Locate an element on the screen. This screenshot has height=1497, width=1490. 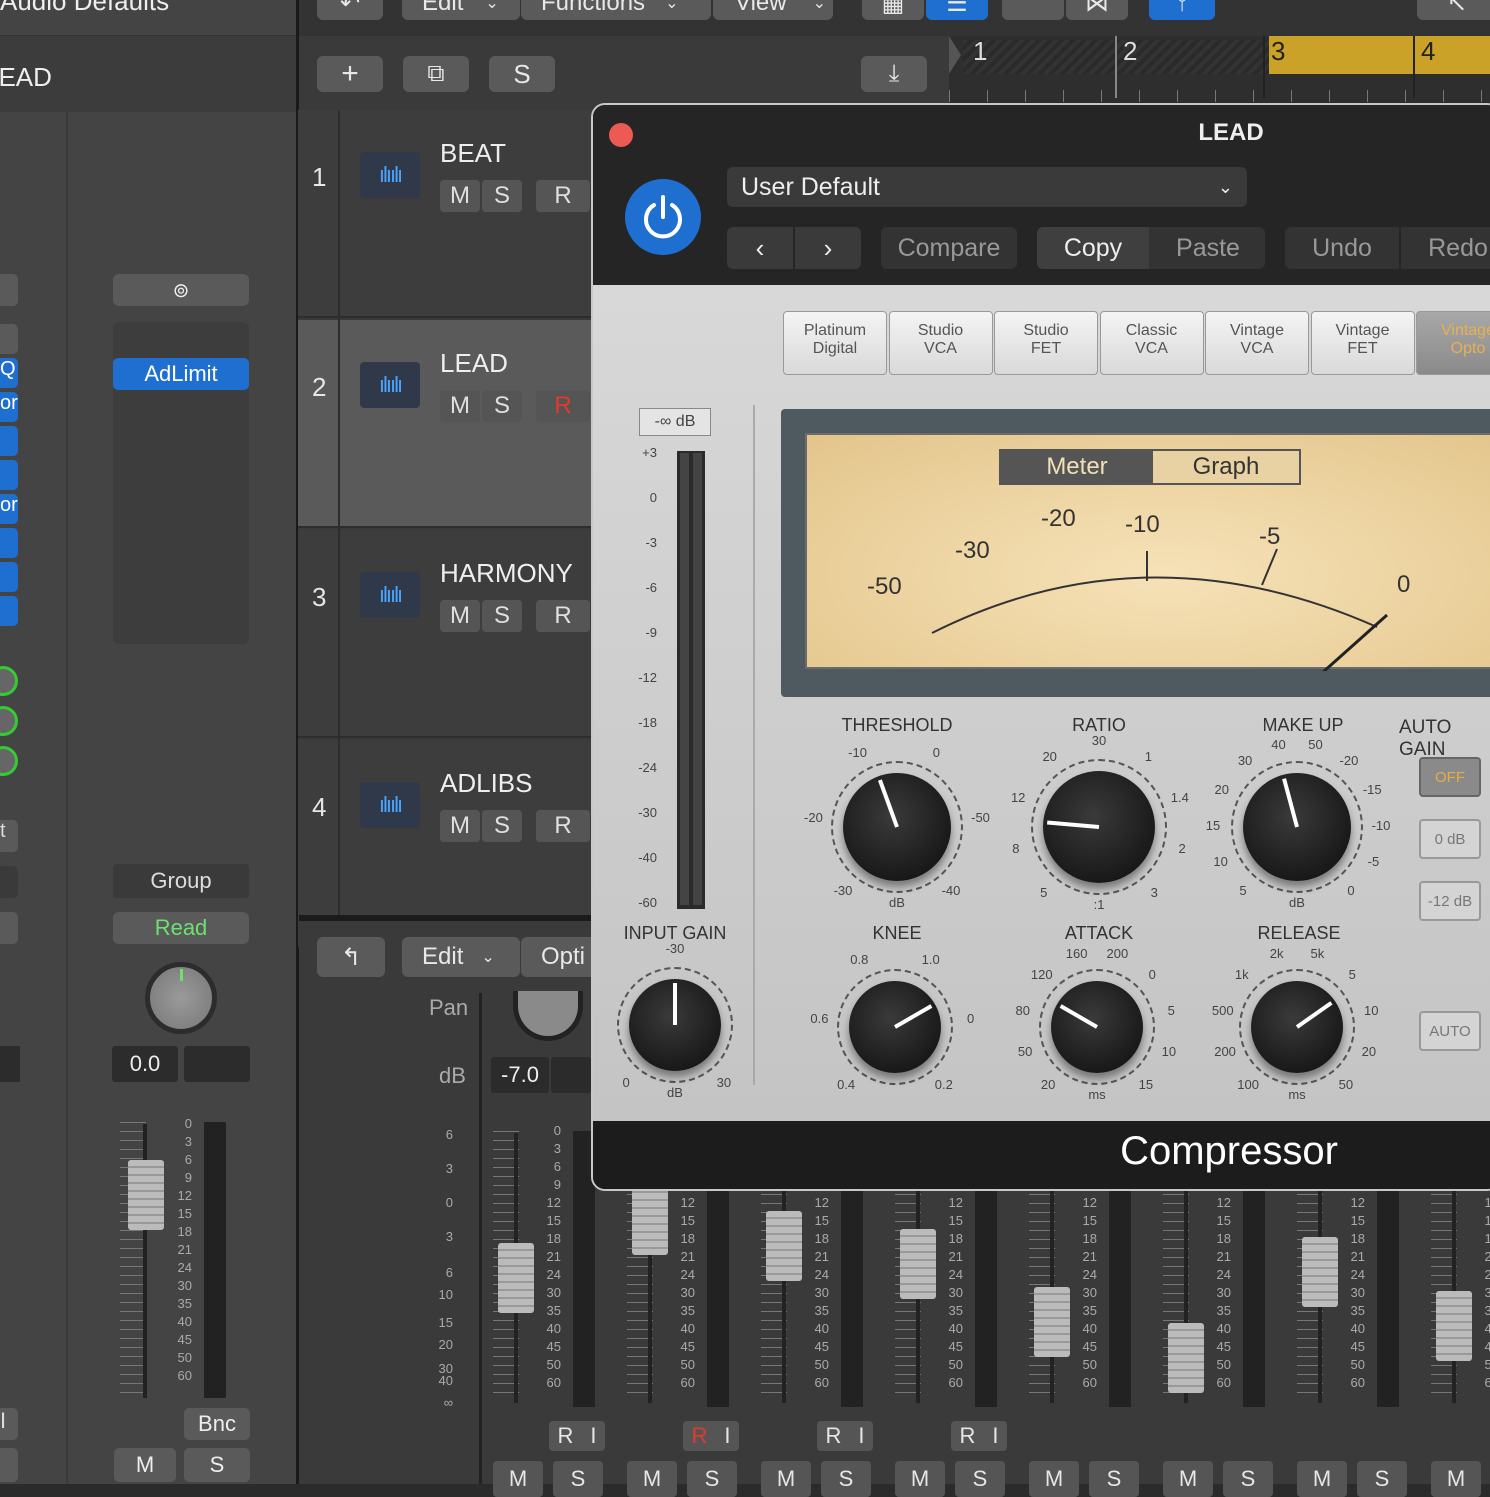
pan-value: 0.0 is located at coordinates (145, 1064).